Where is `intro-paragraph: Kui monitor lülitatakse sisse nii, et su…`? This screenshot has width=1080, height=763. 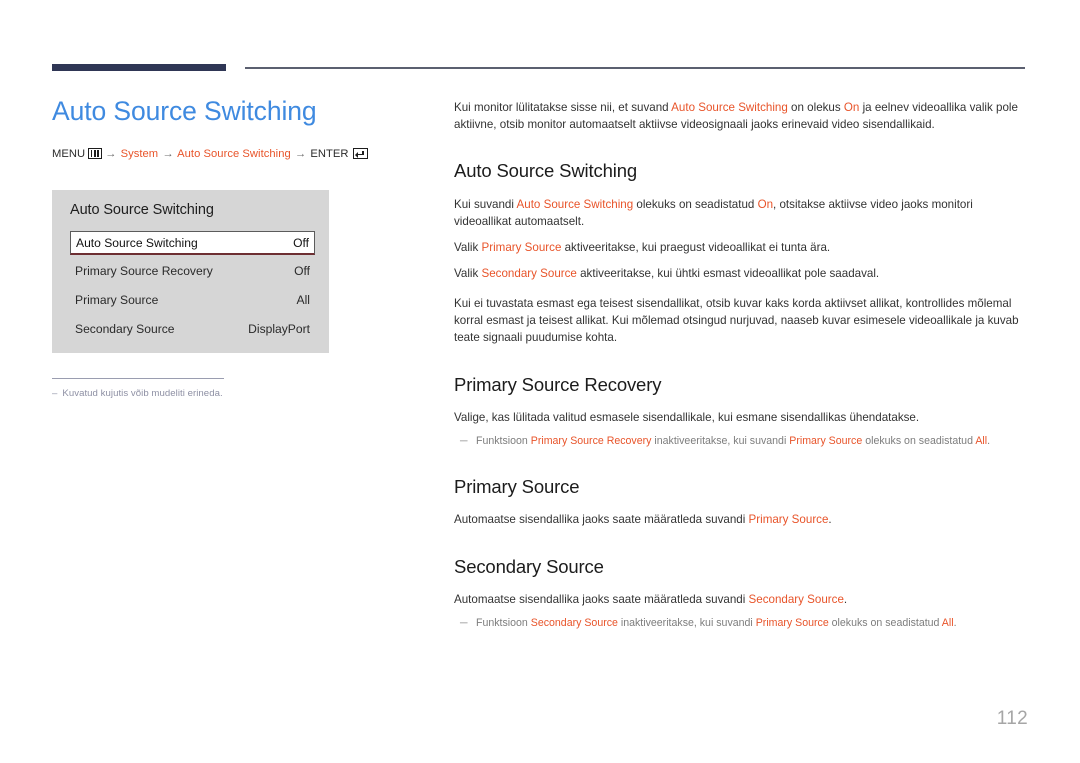 intro-paragraph: Kui monitor lülitatakse sisse nii, et su… is located at coordinates (740, 116).